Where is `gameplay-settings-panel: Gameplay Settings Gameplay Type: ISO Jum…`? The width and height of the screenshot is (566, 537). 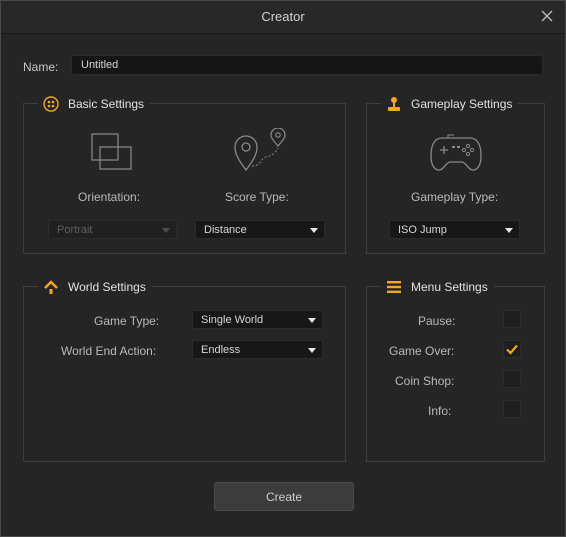 gameplay-settings-panel: Gameplay Settings Gameplay Type: ISO Jum… is located at coordinates (455, 174).